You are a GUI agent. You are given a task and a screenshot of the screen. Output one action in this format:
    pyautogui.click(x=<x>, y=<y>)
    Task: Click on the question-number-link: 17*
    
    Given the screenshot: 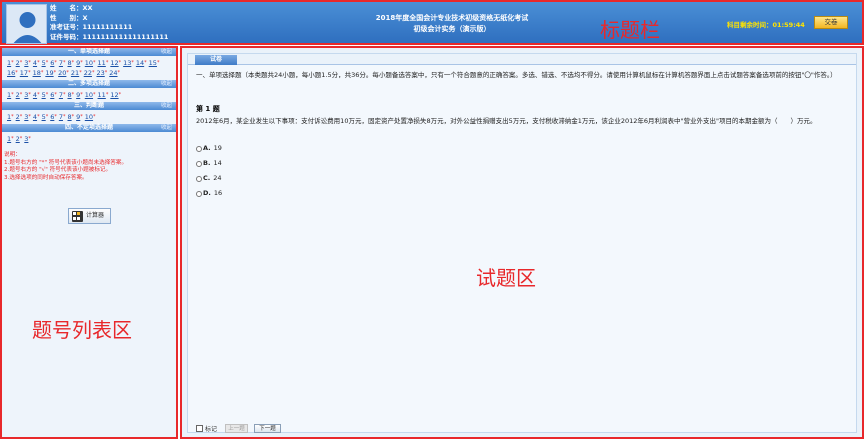 What is the action you would take?
    pyautogui.click(x=25, y=73)
    